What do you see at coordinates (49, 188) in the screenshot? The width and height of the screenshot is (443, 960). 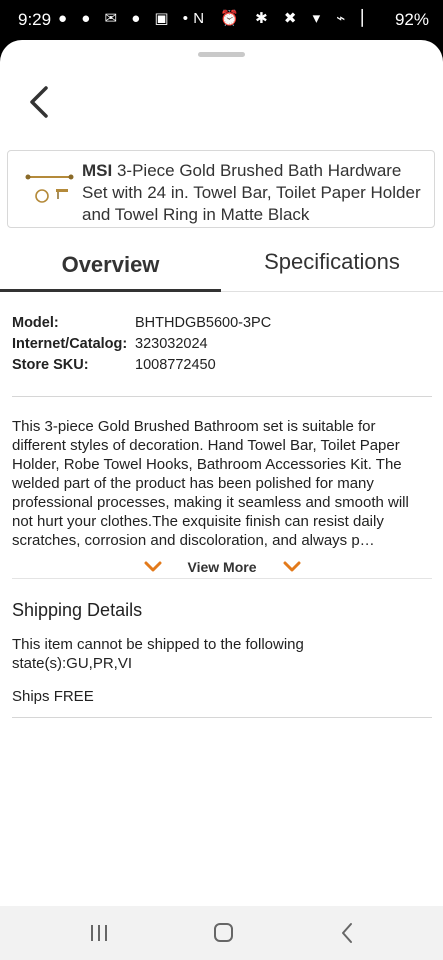 I see `product-thumbnail` at bounding box center [49, 188].